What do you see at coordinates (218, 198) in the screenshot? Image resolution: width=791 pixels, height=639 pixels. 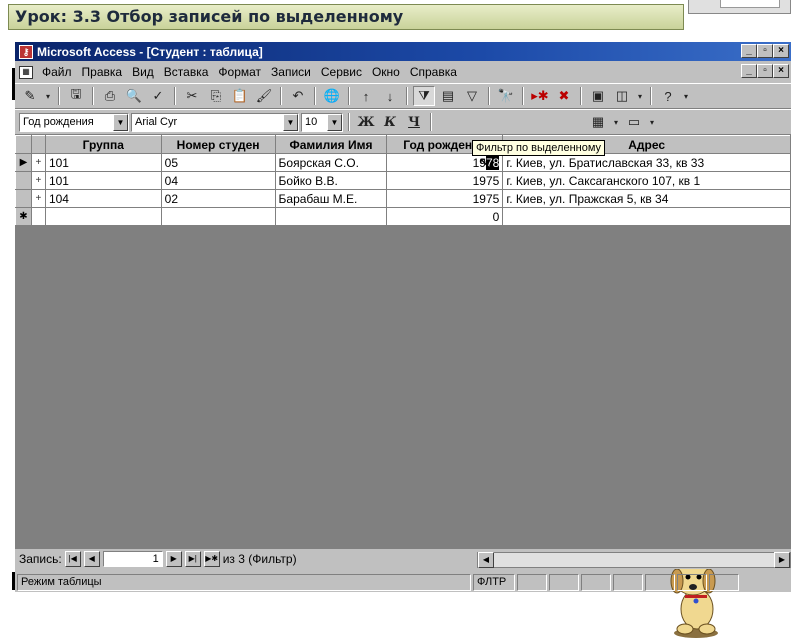 I see `cell-student-number: 02` at bounding box center [218, 198].